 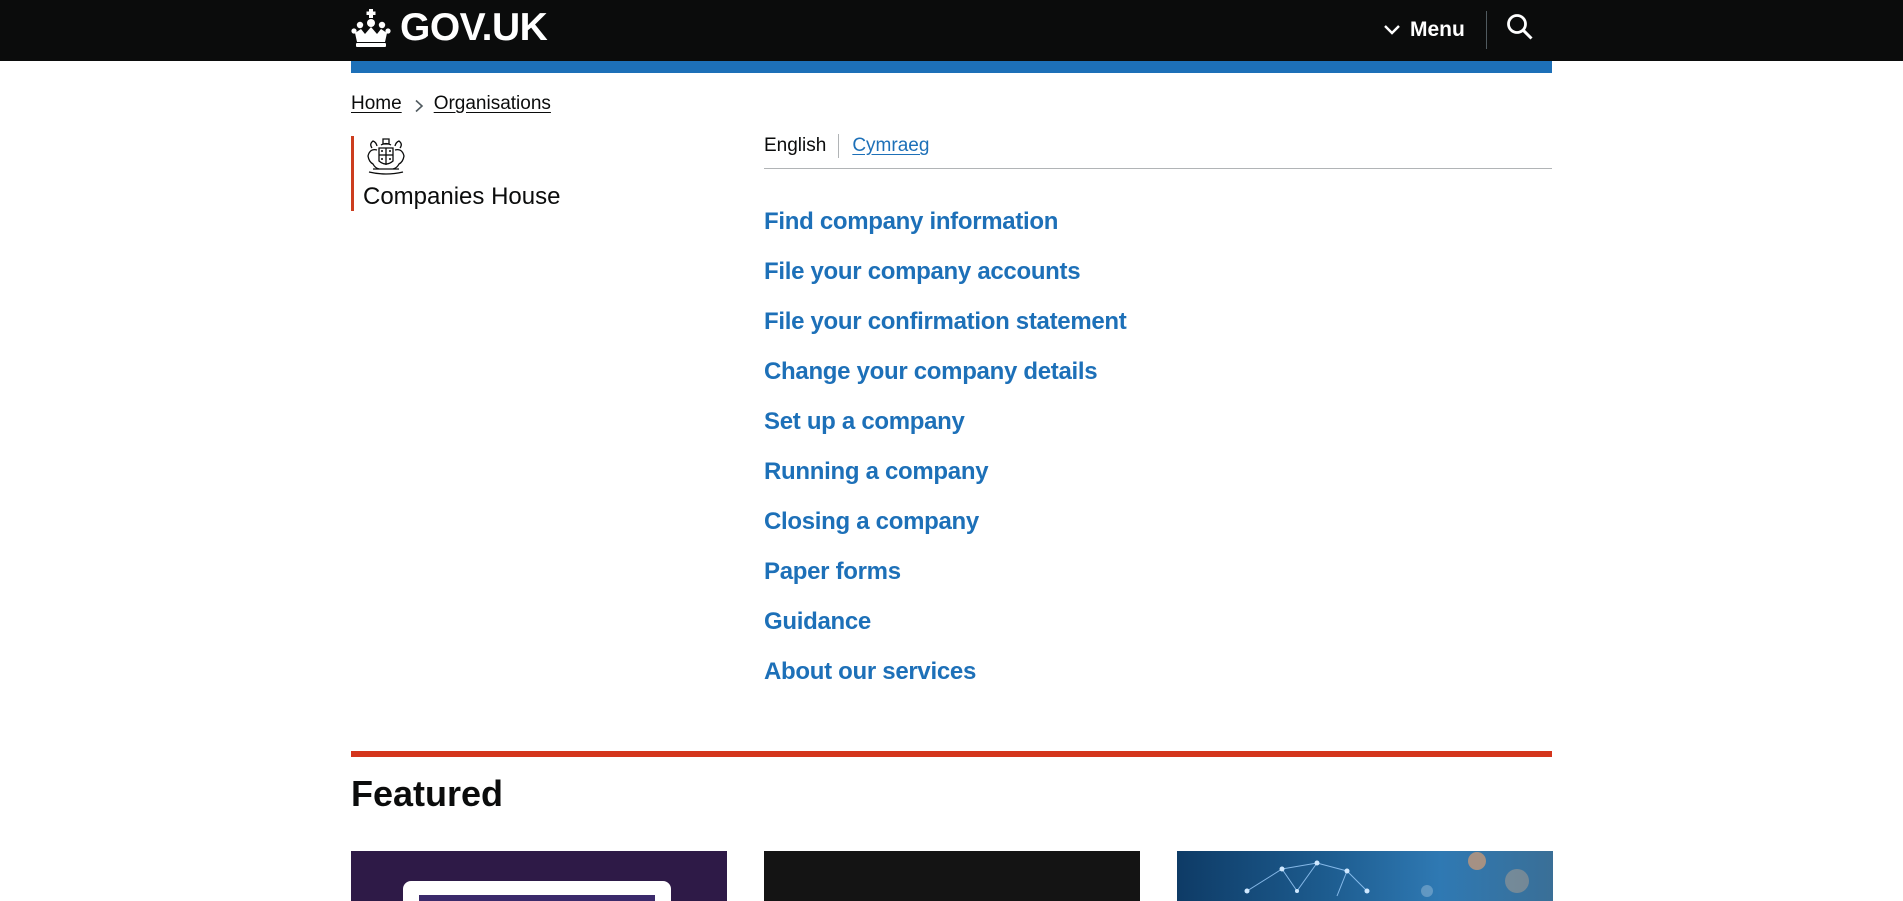 I want to click on search-button, so click(x=1524, y=31).